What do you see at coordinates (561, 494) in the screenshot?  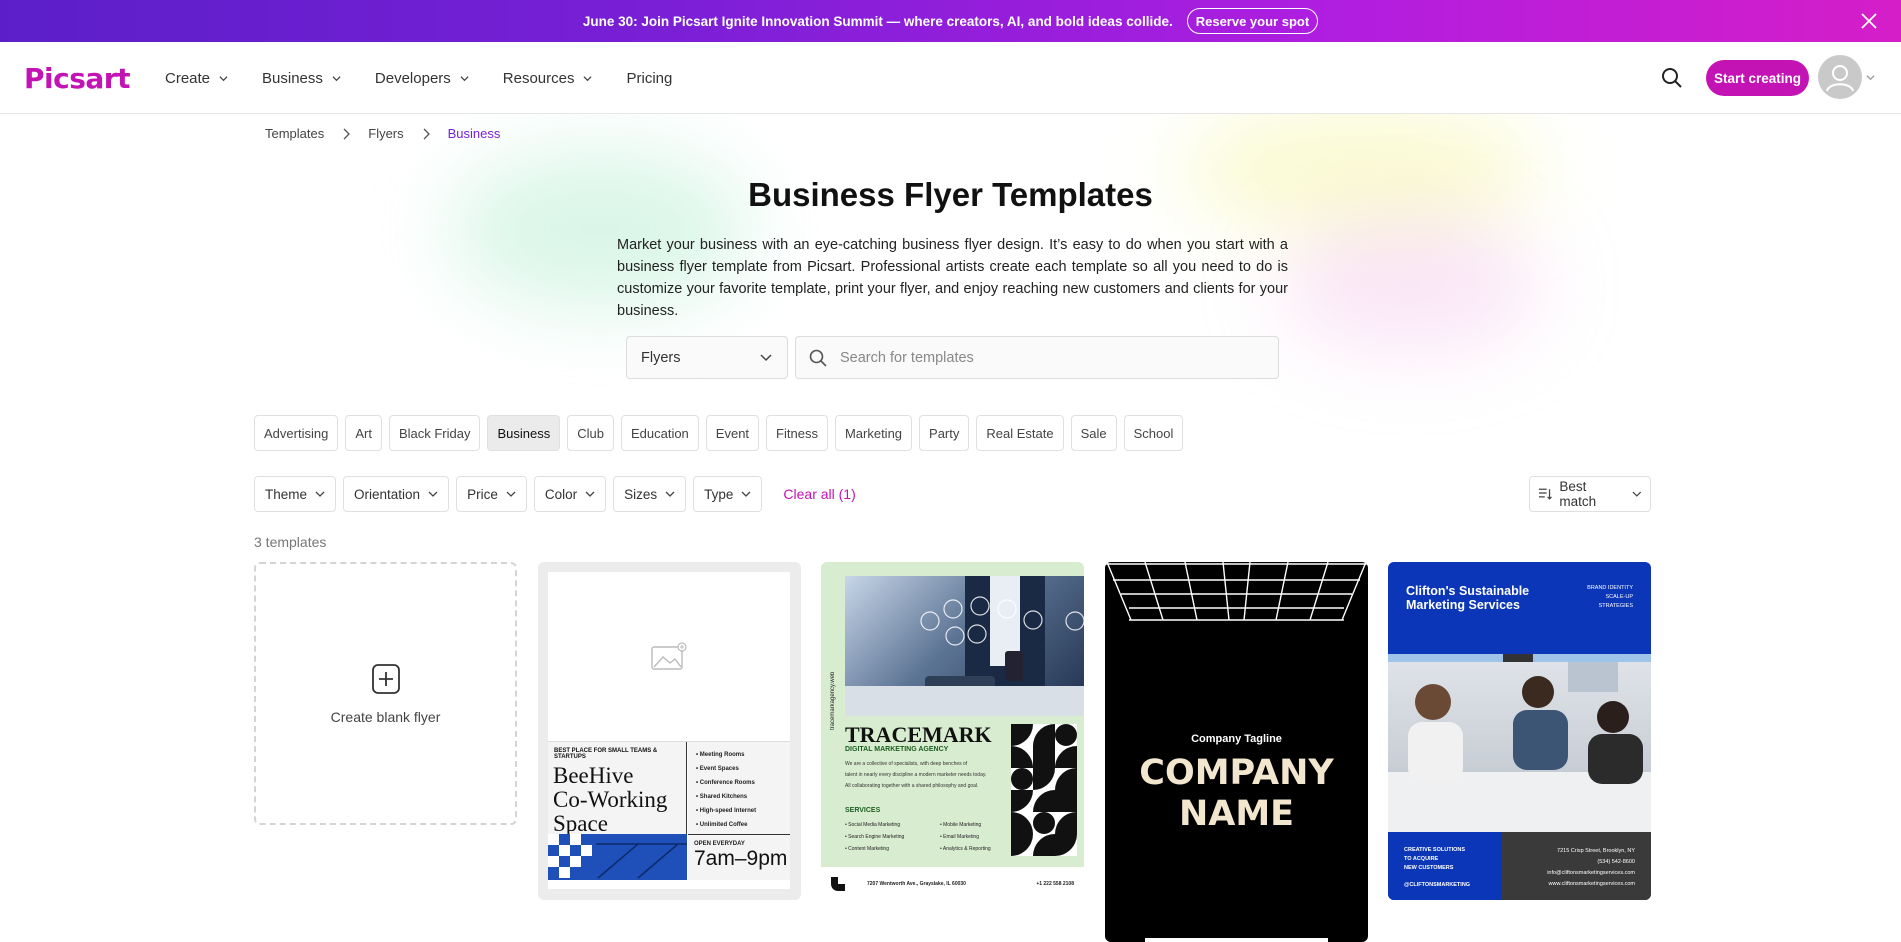 I see `filter-label: Color` at bounding box center [561, 494].